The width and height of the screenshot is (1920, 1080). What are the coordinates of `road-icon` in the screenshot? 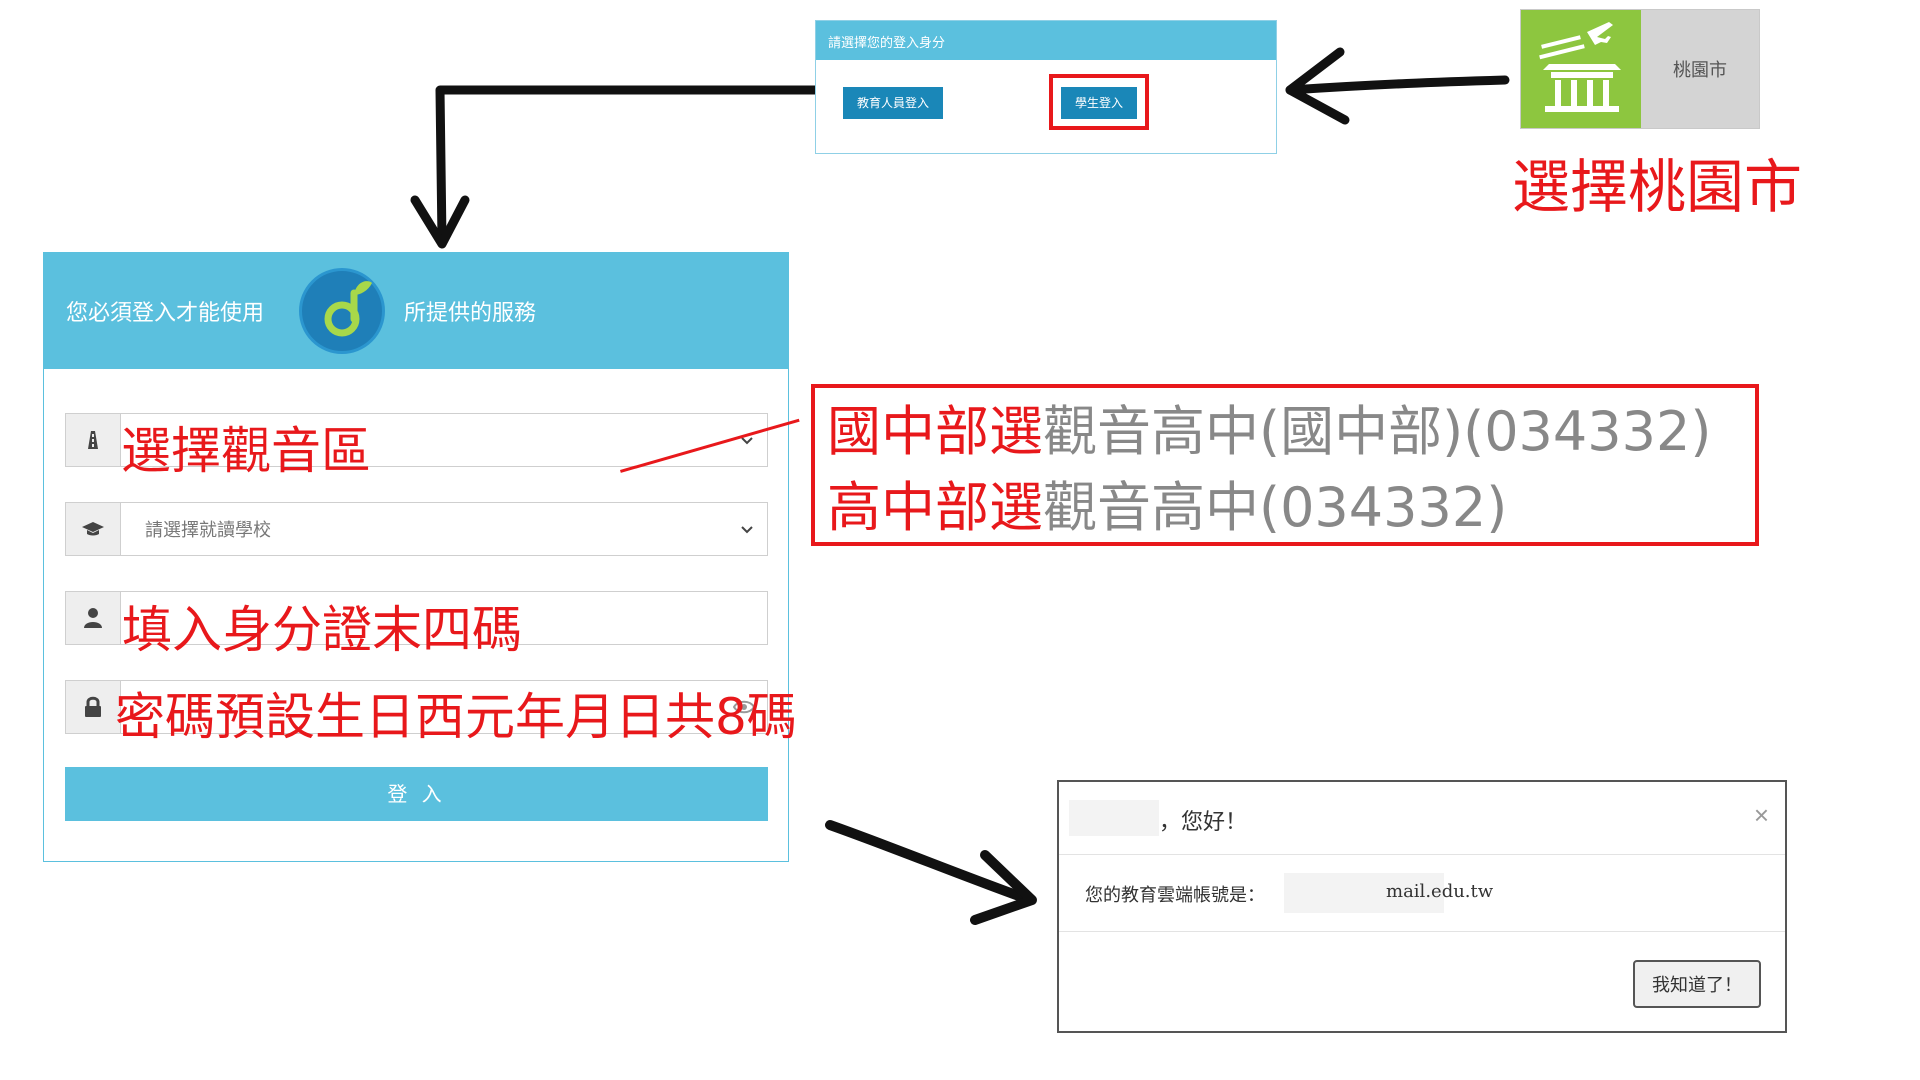 It's located at (93, 440).